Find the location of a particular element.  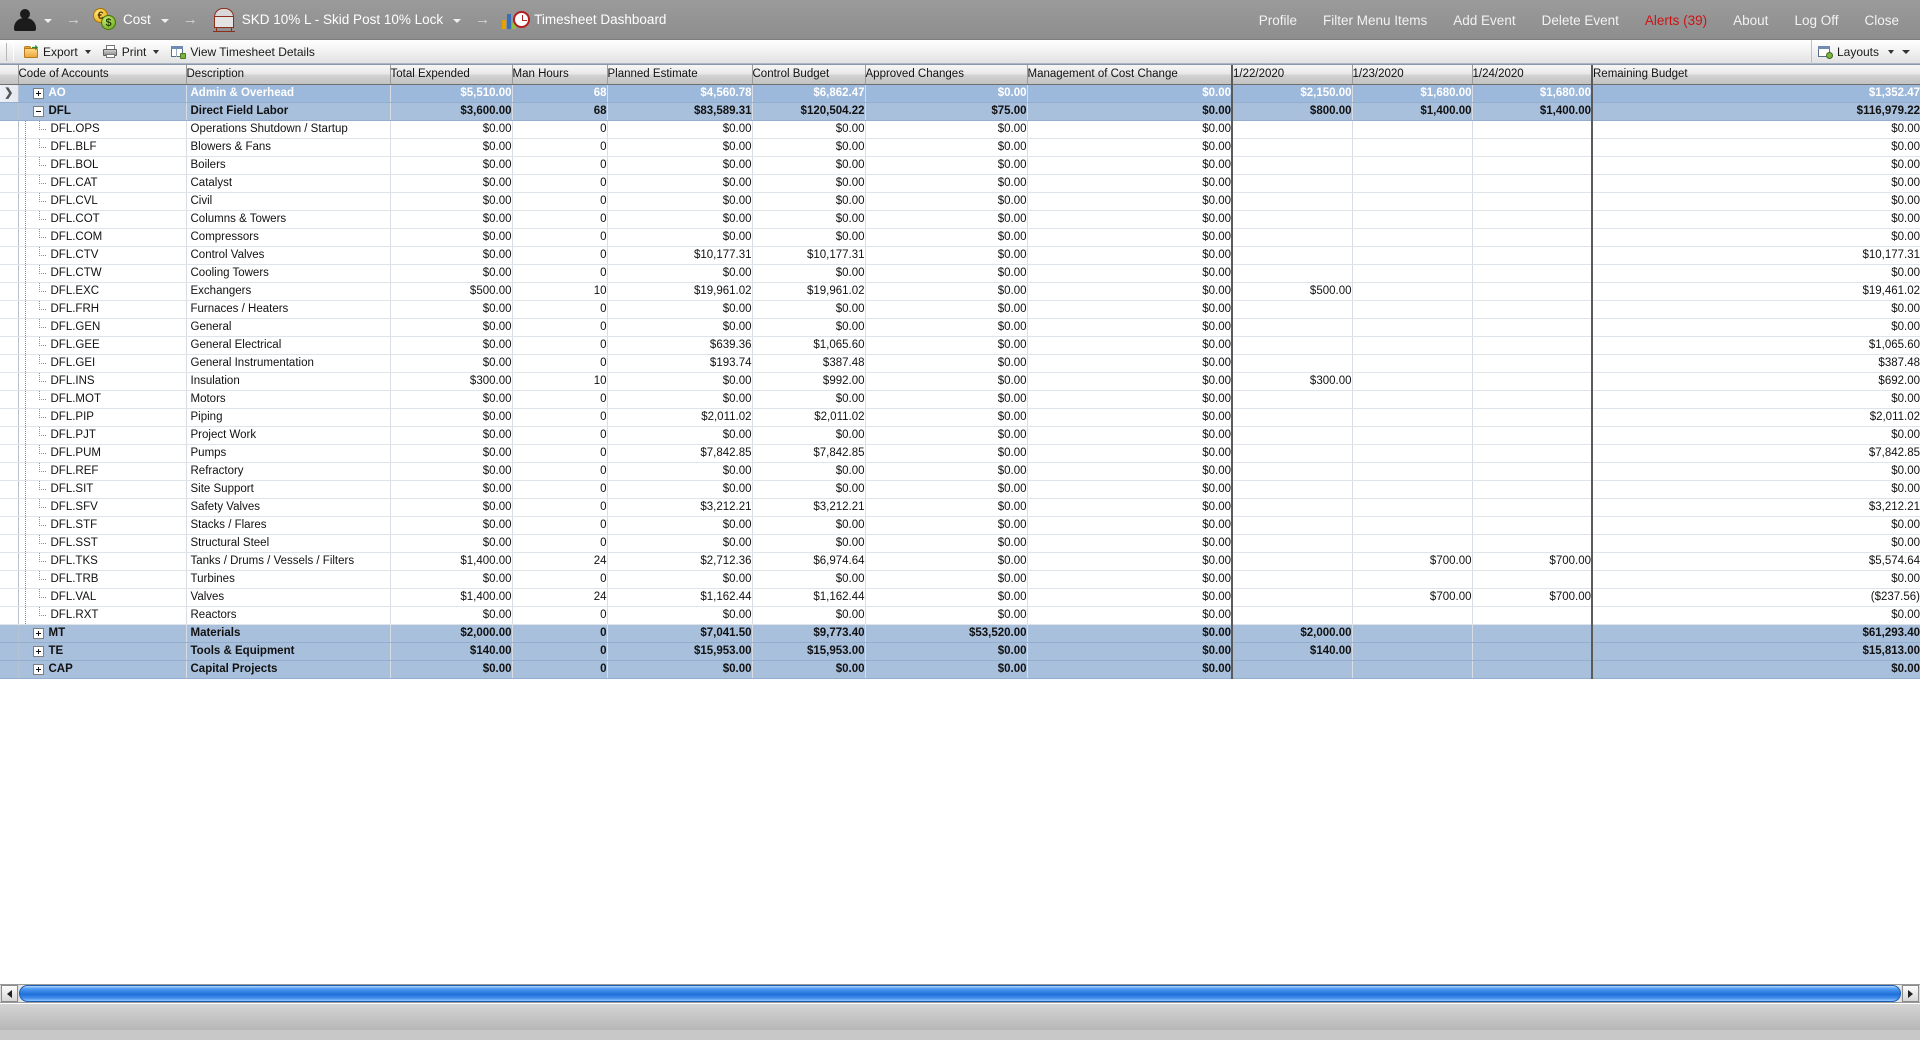

cell-code-of-accounts: DFL.CTW is located at coordinates (102, 273).